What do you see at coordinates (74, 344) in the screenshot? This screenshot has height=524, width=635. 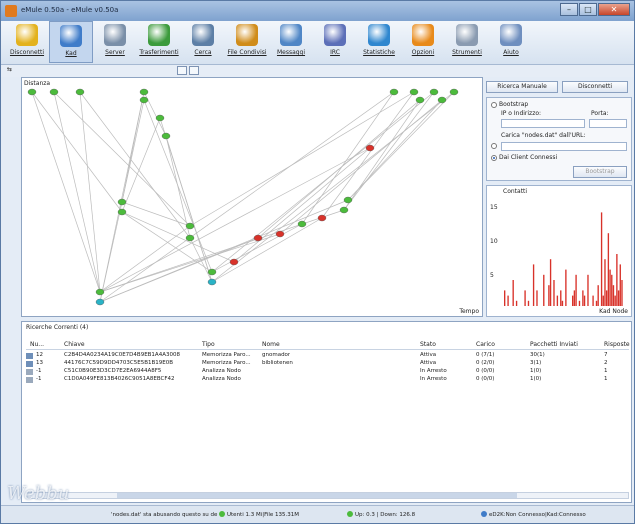 I see `column-header: Chiave` at bounding box center [74, 344].